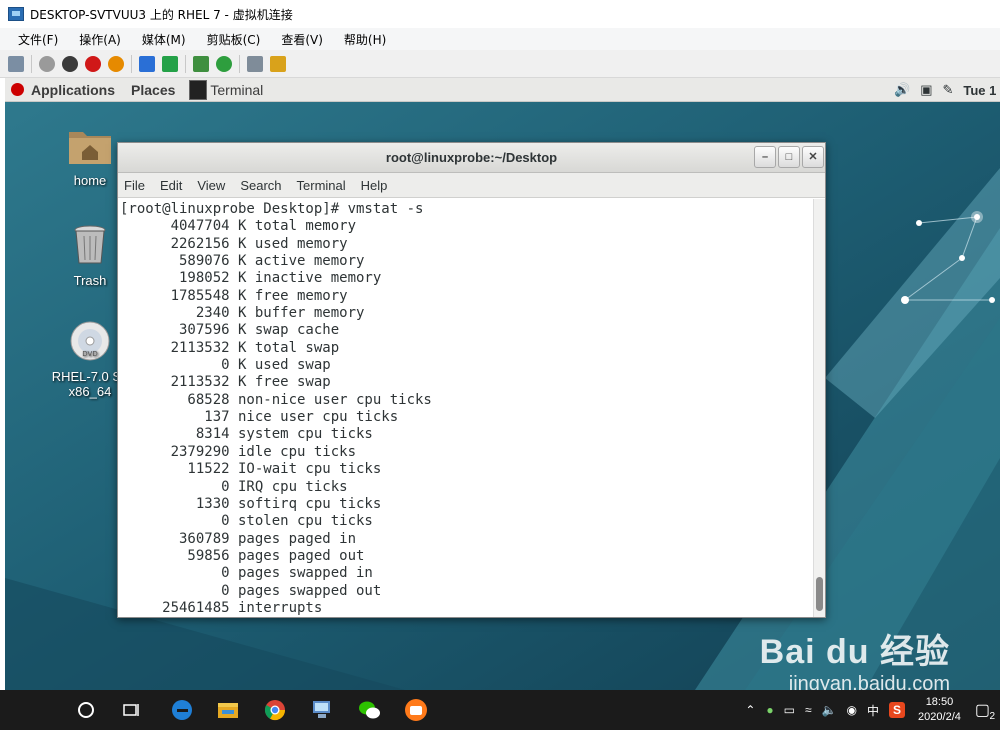 This screenshot has height=730, width=1000. Describe the element at coordinates (369, 710) in the screenshot. I see `wechat-icon` at that location.